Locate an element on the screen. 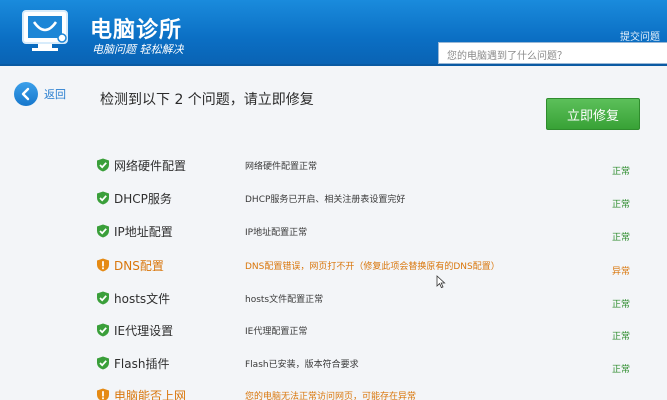  list-item: Flash插件 Flash已安装，版本符合要求 正常 is located at coordinates (333, 371).